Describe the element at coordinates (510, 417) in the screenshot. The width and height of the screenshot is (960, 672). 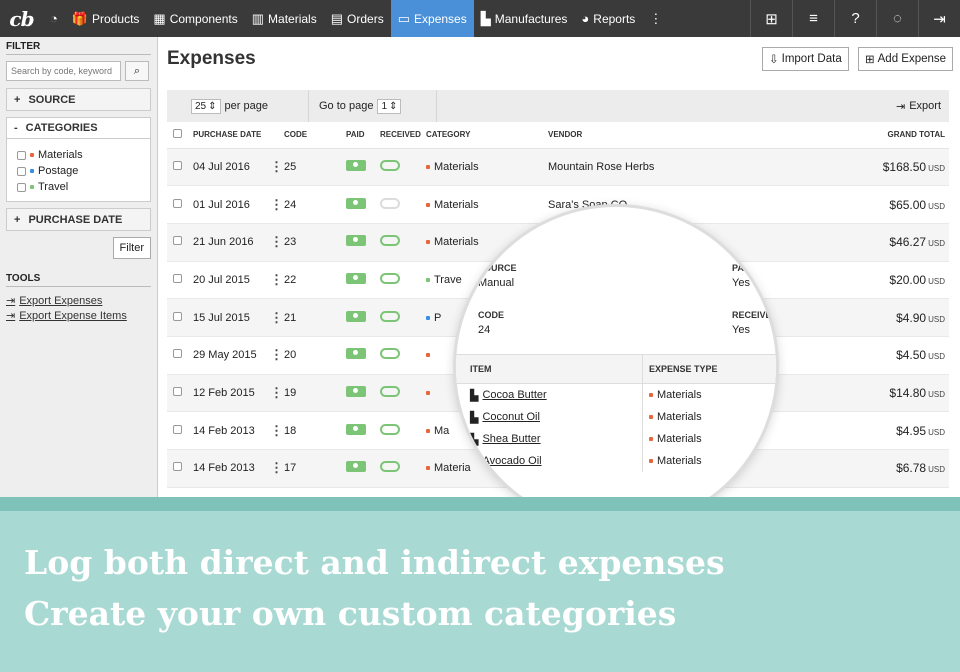
I see `item-link: Coconut Oil` at that location.